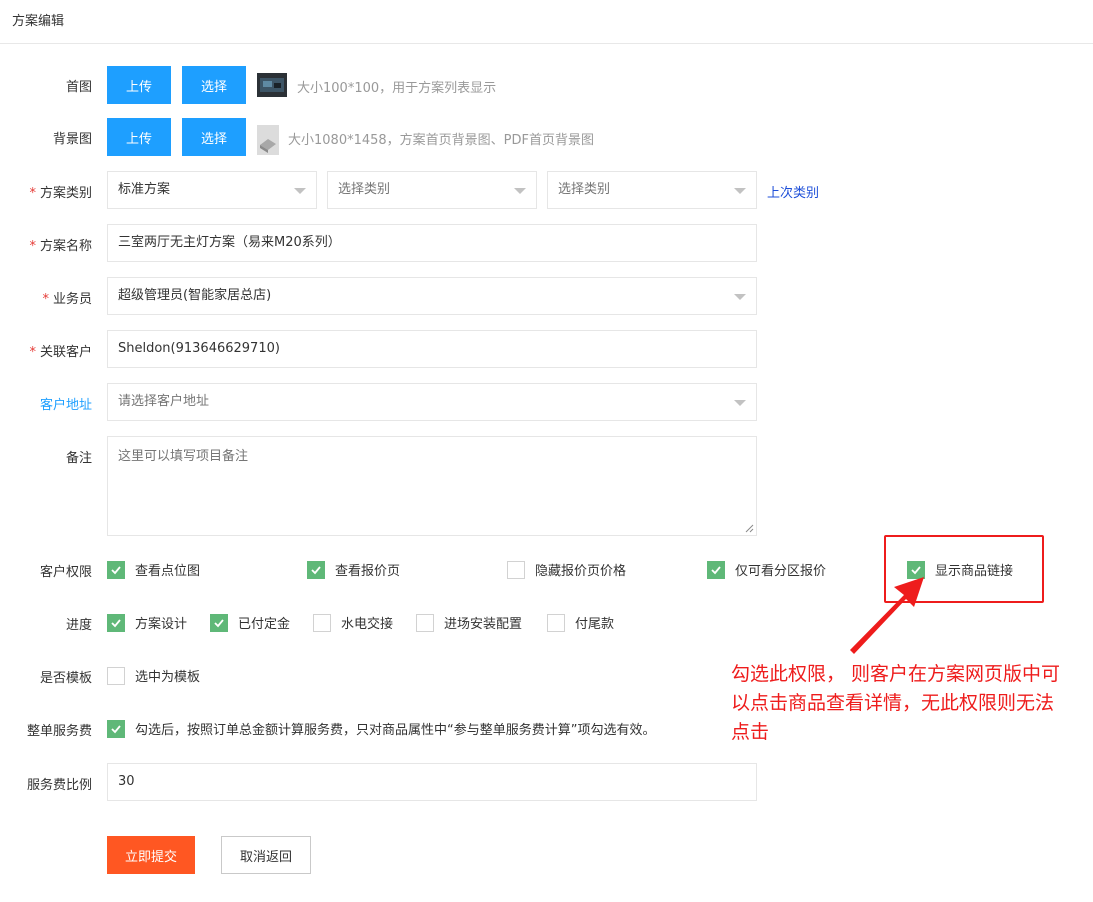 The height and width of the screenshot is (902, 1093). Describe the element at coordinates (250, 622) in the screenshot. I see `progress-checkbox: 已付定金` at that location.